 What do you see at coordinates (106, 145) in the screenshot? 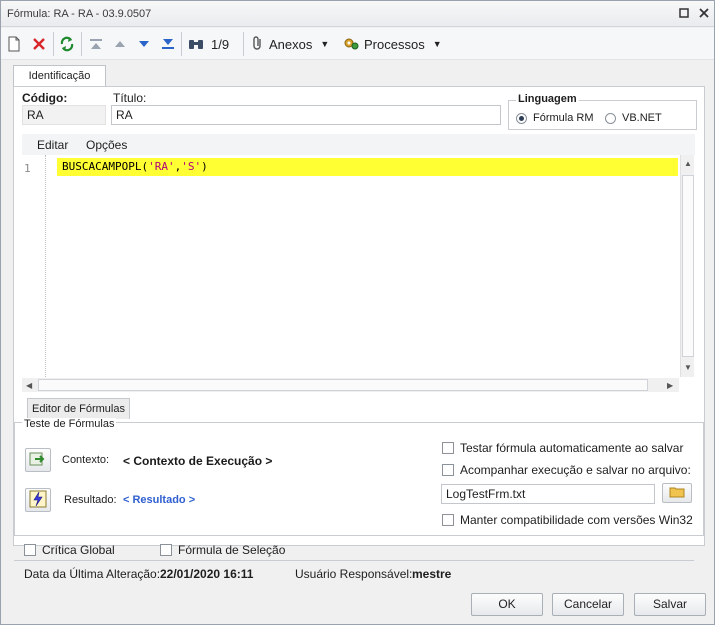
I see `menu-opcoes: Opções` at bounding box center [106, 145].